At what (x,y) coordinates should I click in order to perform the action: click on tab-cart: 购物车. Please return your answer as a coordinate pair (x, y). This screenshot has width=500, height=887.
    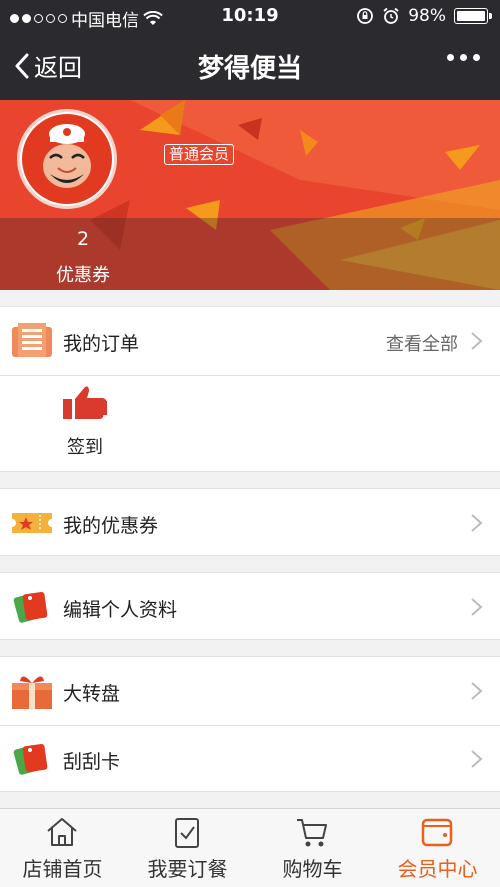
    Looking at the image, I should click on (312, 848).